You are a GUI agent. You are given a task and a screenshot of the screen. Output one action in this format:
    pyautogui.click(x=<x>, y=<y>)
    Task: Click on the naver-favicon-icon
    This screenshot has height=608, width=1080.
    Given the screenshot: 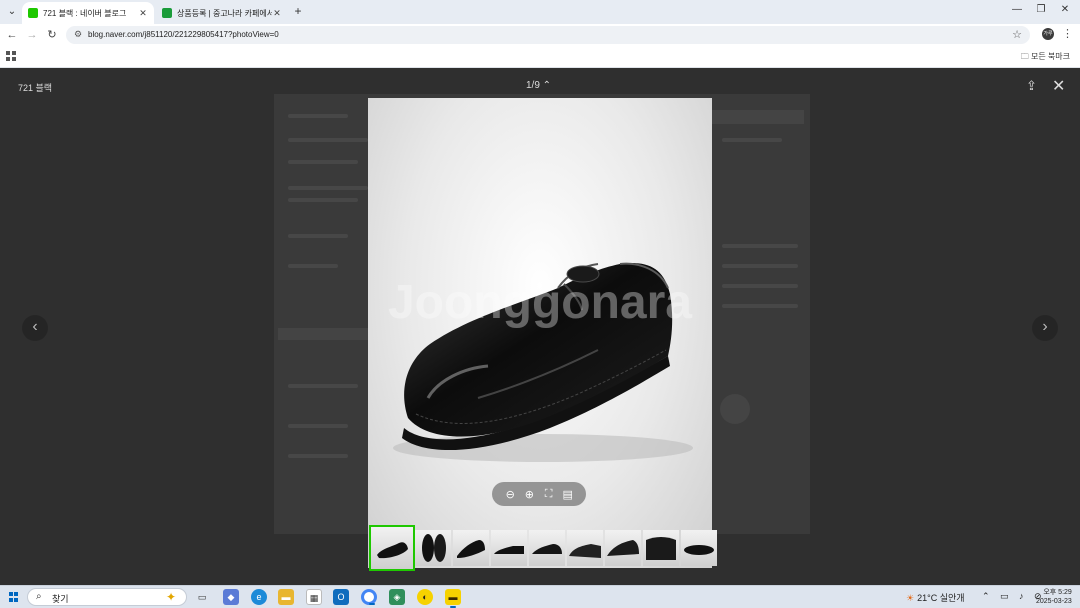 What is the action you would take?
    pyautogui.click(x=33, y=13)
    